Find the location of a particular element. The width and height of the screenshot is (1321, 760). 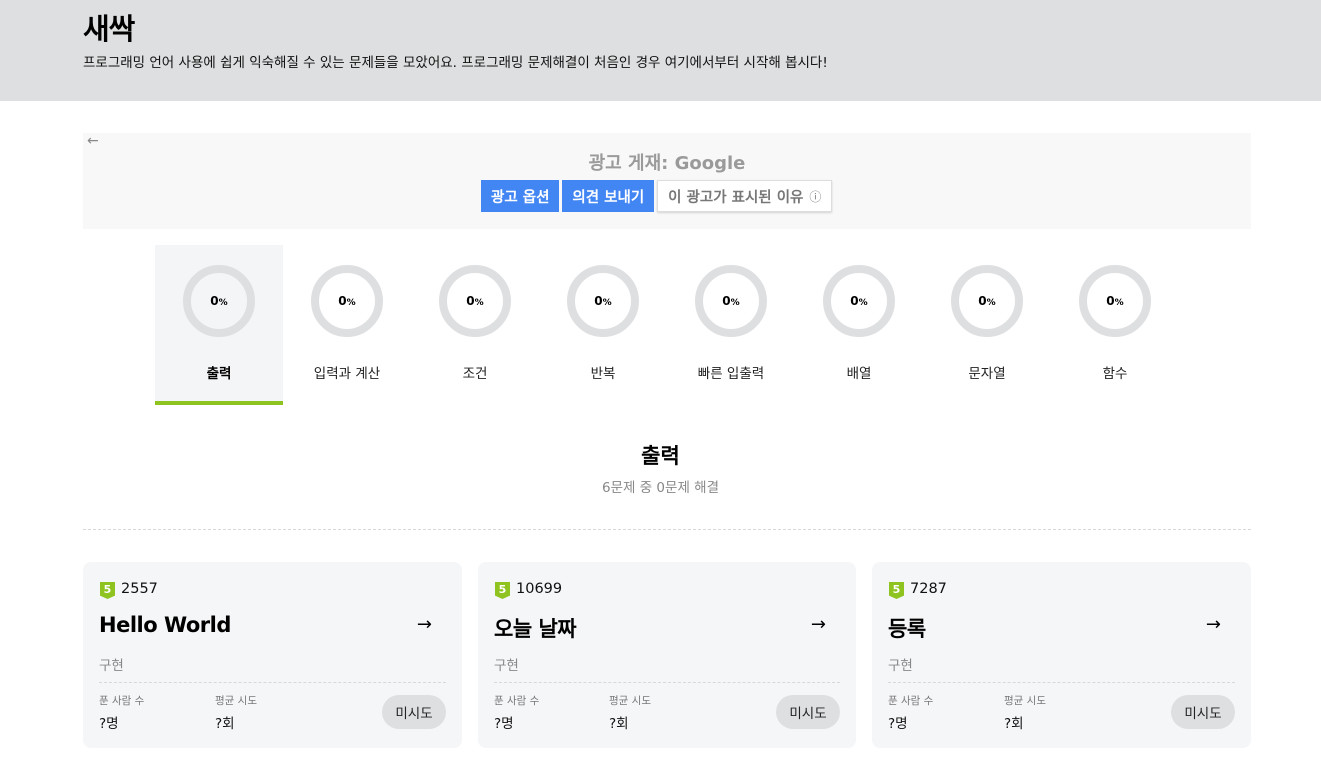

ad-buttons: 광고 옵션 의견 보내기 이 광고가 표시된 이유 ⓘ is located at coordinates (657, 196).